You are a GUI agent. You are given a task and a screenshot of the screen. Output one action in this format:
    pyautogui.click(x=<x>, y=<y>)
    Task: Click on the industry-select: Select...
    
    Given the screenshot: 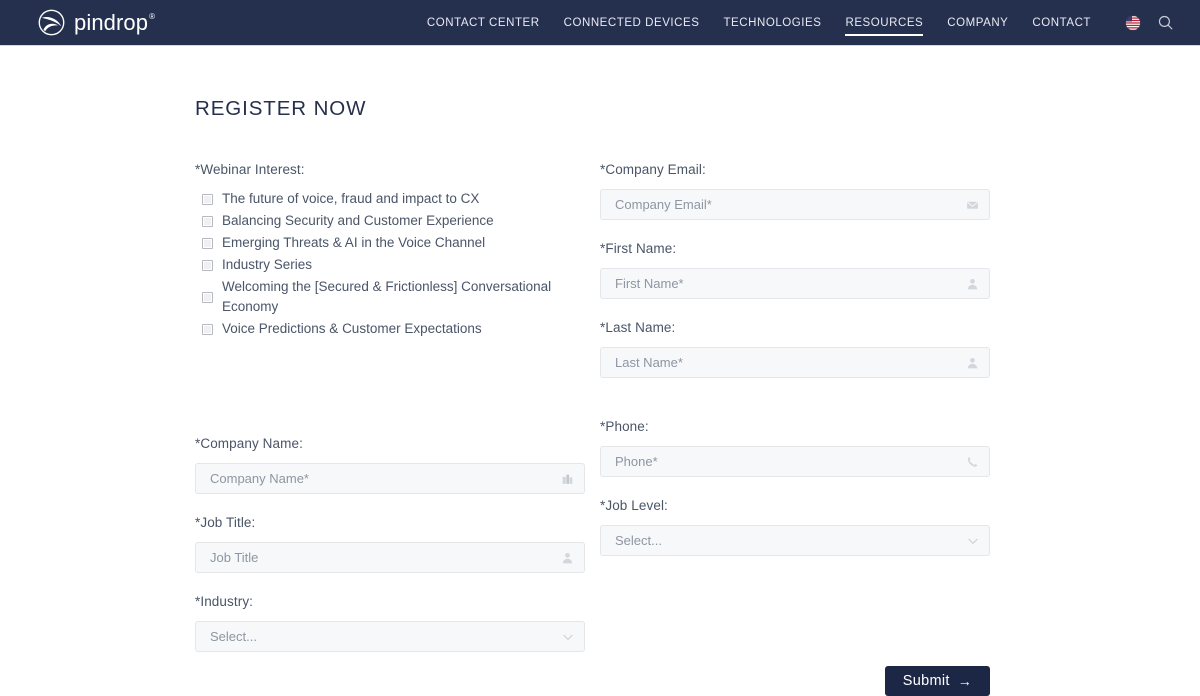 What is the action you would take?
    pyautogui.click(x=390, y=636)
    